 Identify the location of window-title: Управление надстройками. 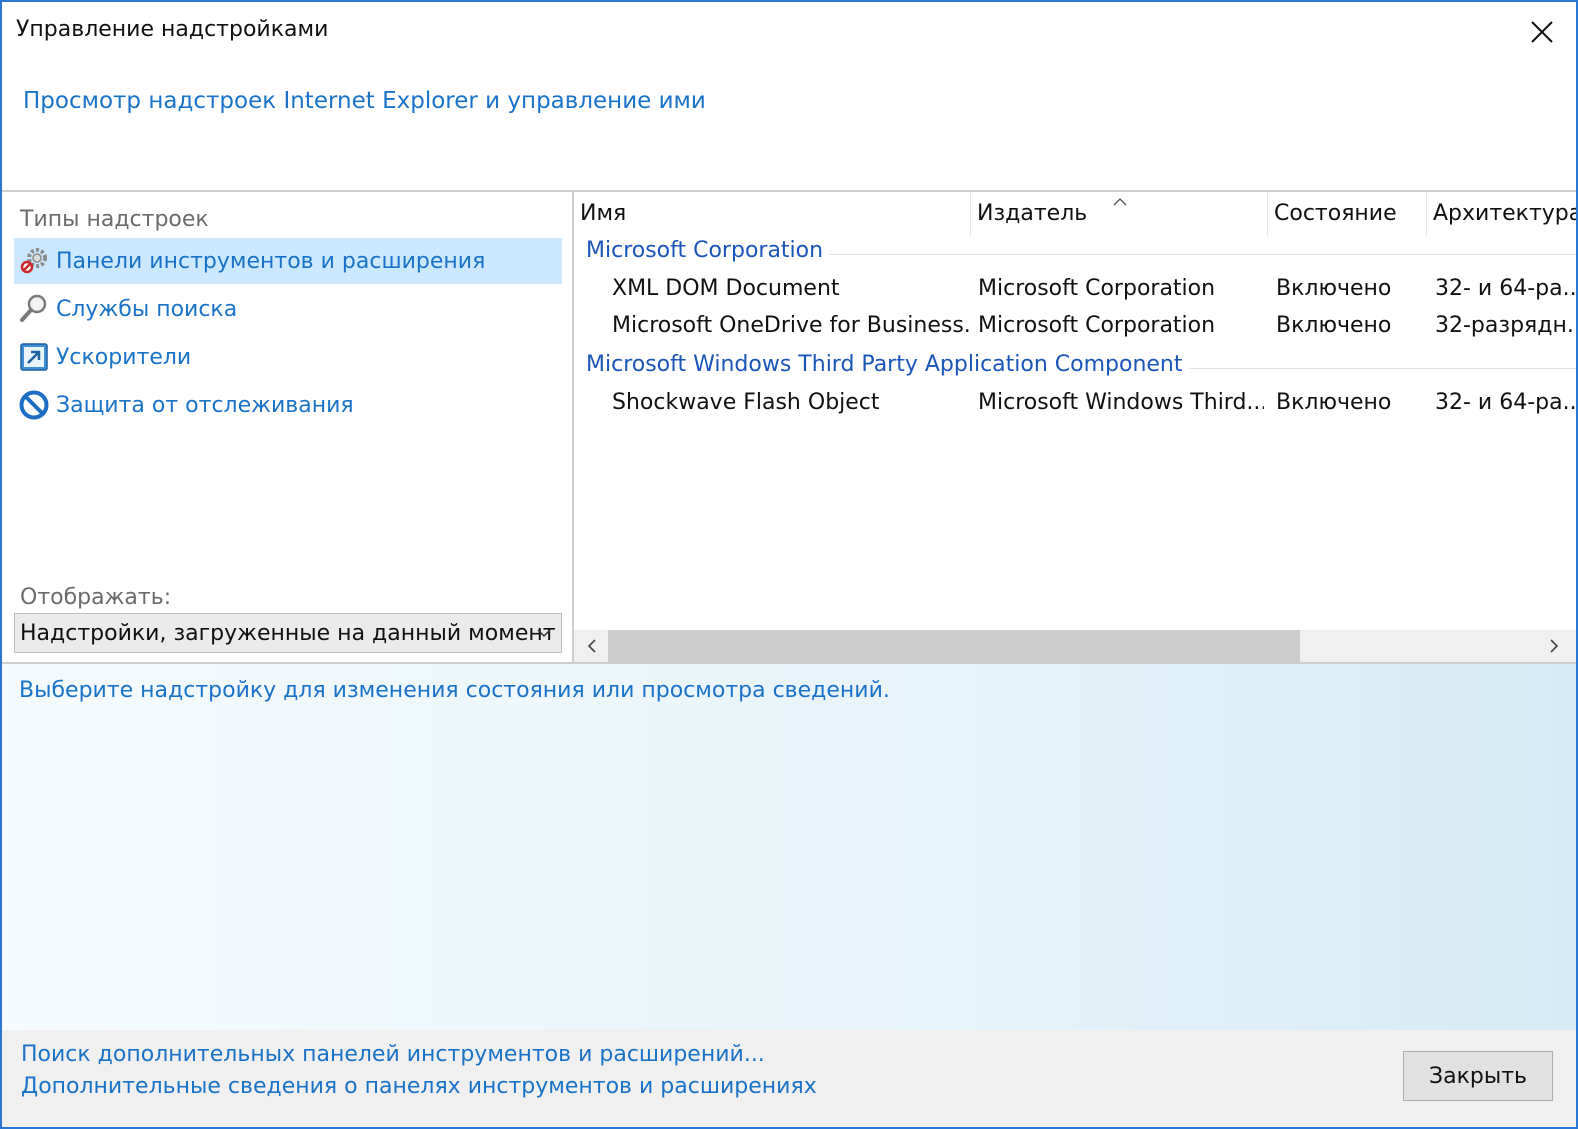
(172, 29).